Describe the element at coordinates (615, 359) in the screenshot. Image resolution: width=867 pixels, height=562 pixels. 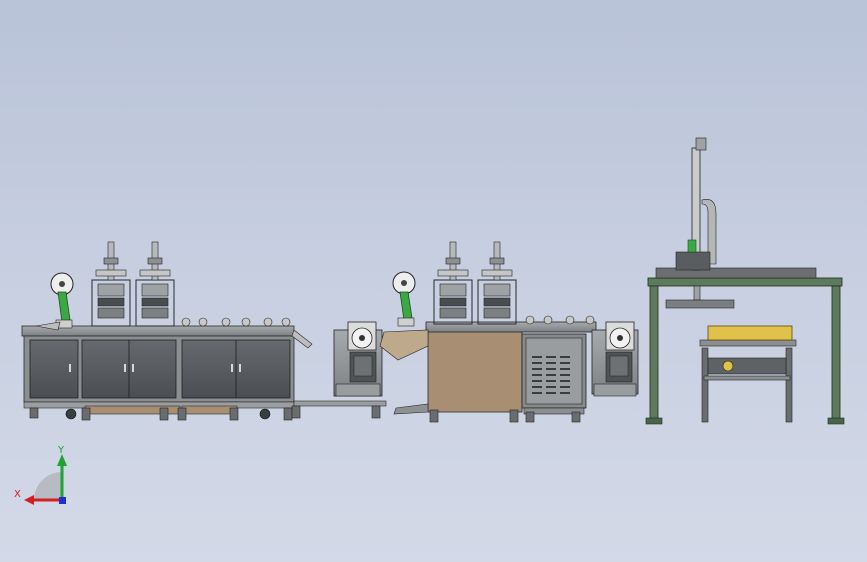
I see `right-winder-unit` at that location.